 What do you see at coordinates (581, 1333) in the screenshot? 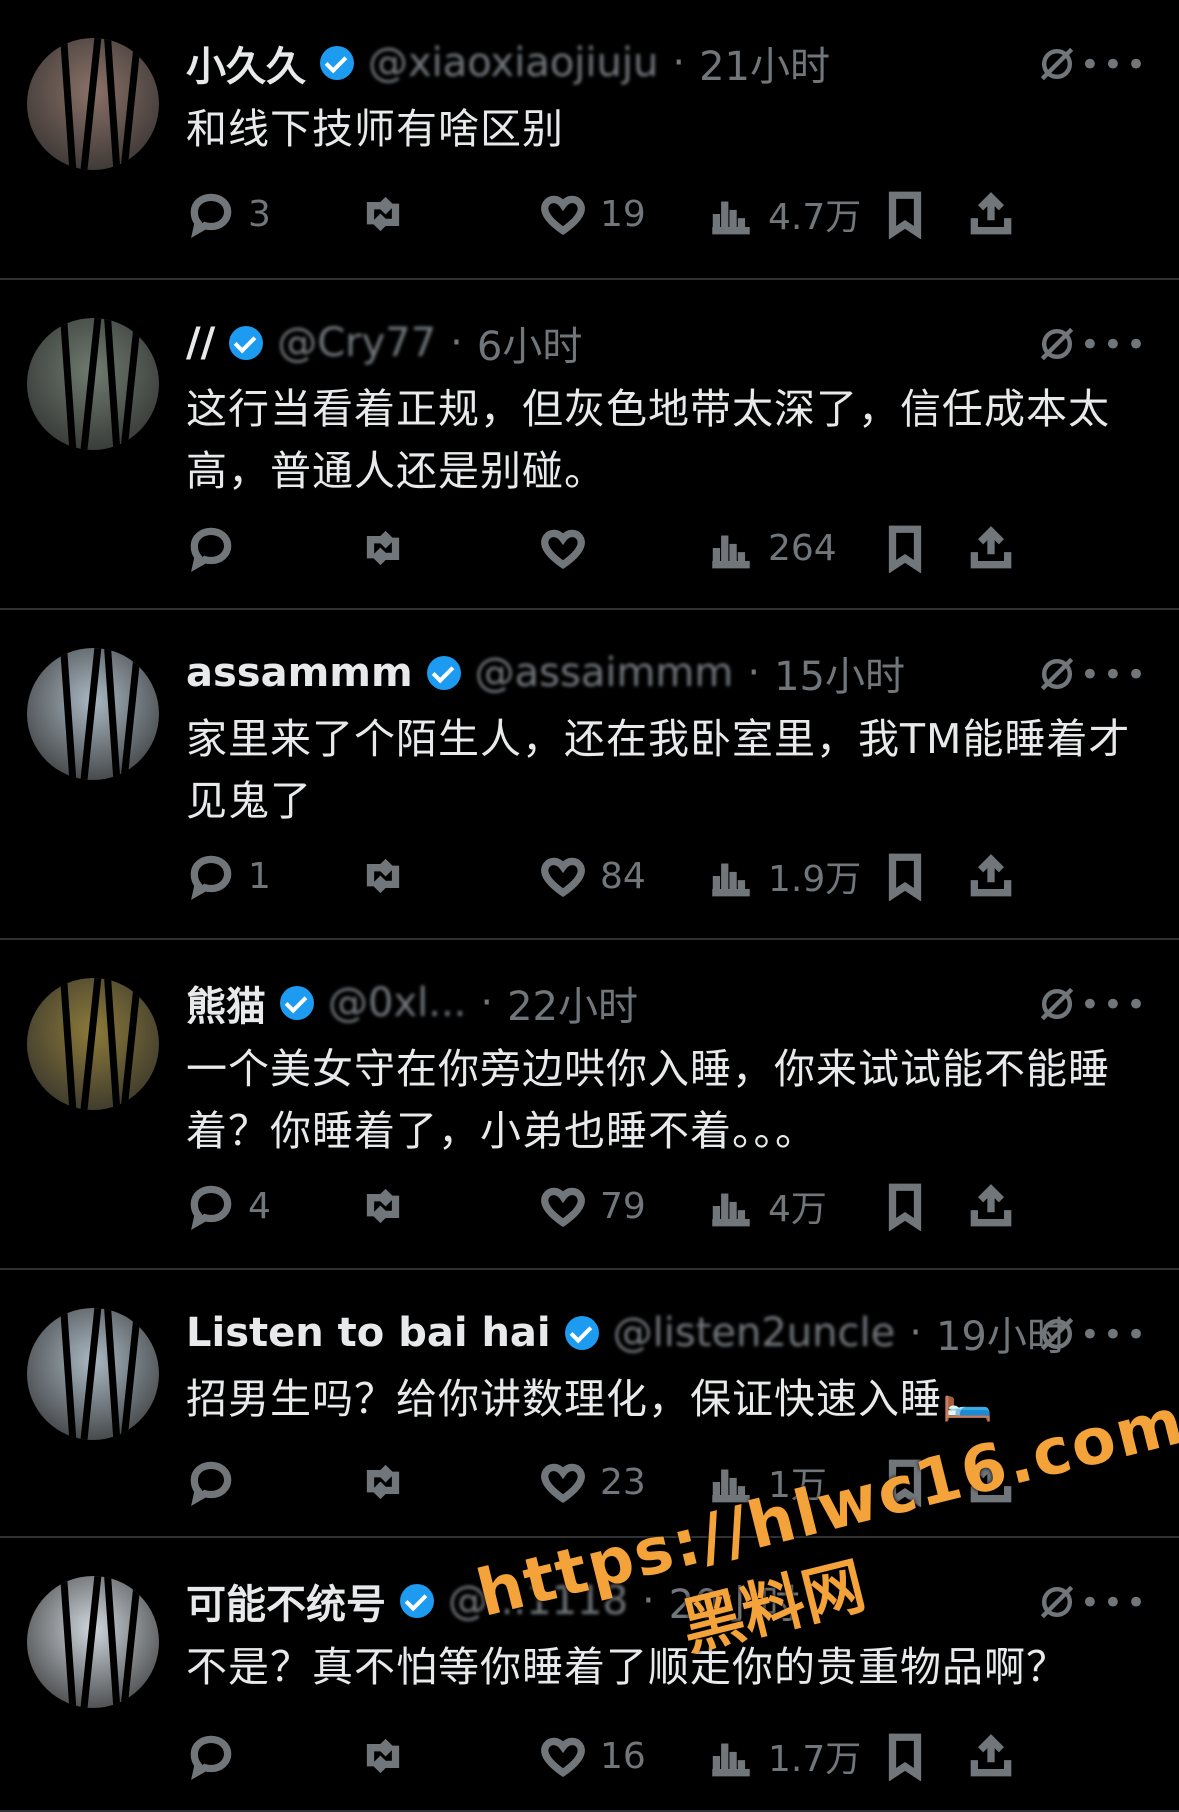
I see `verified-badge-icon` at bounding box center [581, 1333].